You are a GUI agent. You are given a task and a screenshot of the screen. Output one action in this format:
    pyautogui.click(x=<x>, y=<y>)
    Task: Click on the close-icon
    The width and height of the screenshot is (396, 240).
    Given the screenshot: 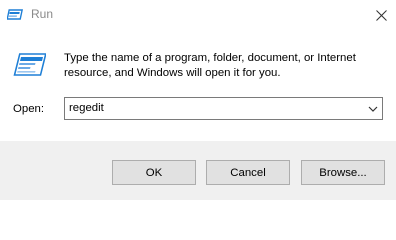 What is the action you would take?
    pyautogui.click(x=381, y=15)
    